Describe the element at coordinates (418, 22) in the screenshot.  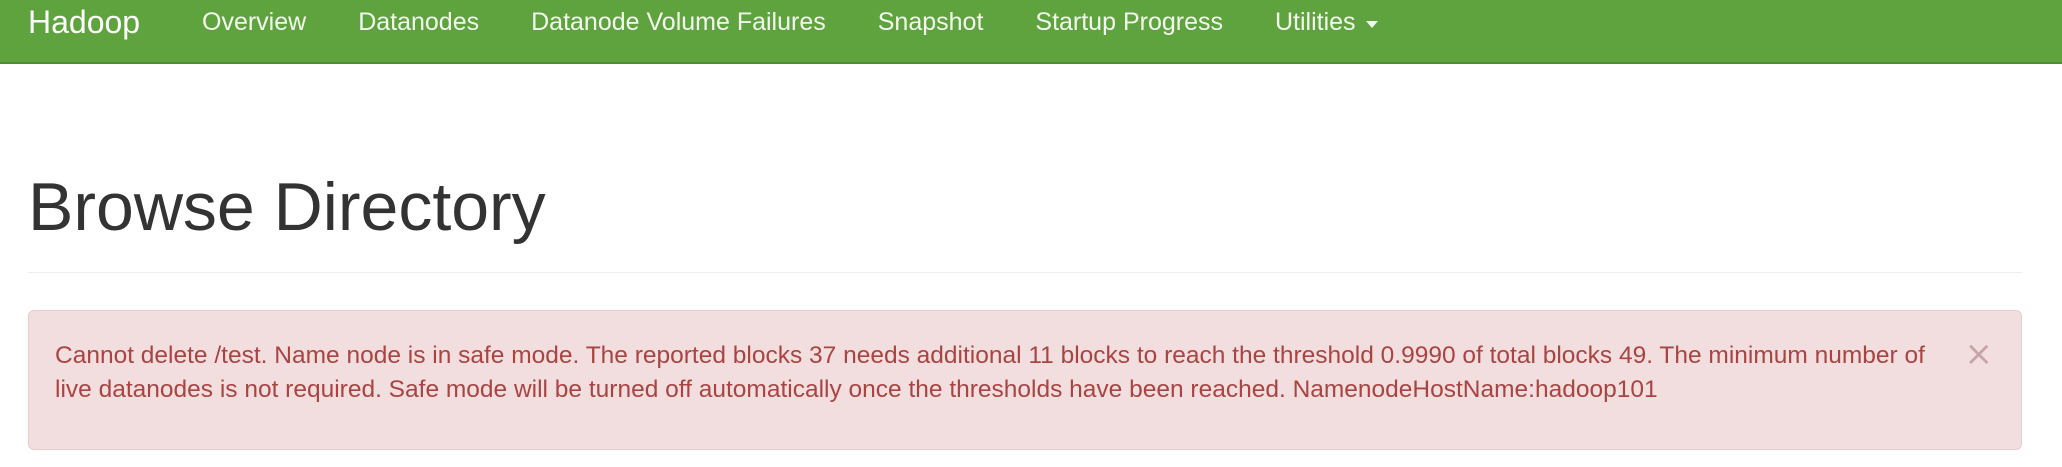
I see `nav-item-datanodes: Datanodes` at that location.